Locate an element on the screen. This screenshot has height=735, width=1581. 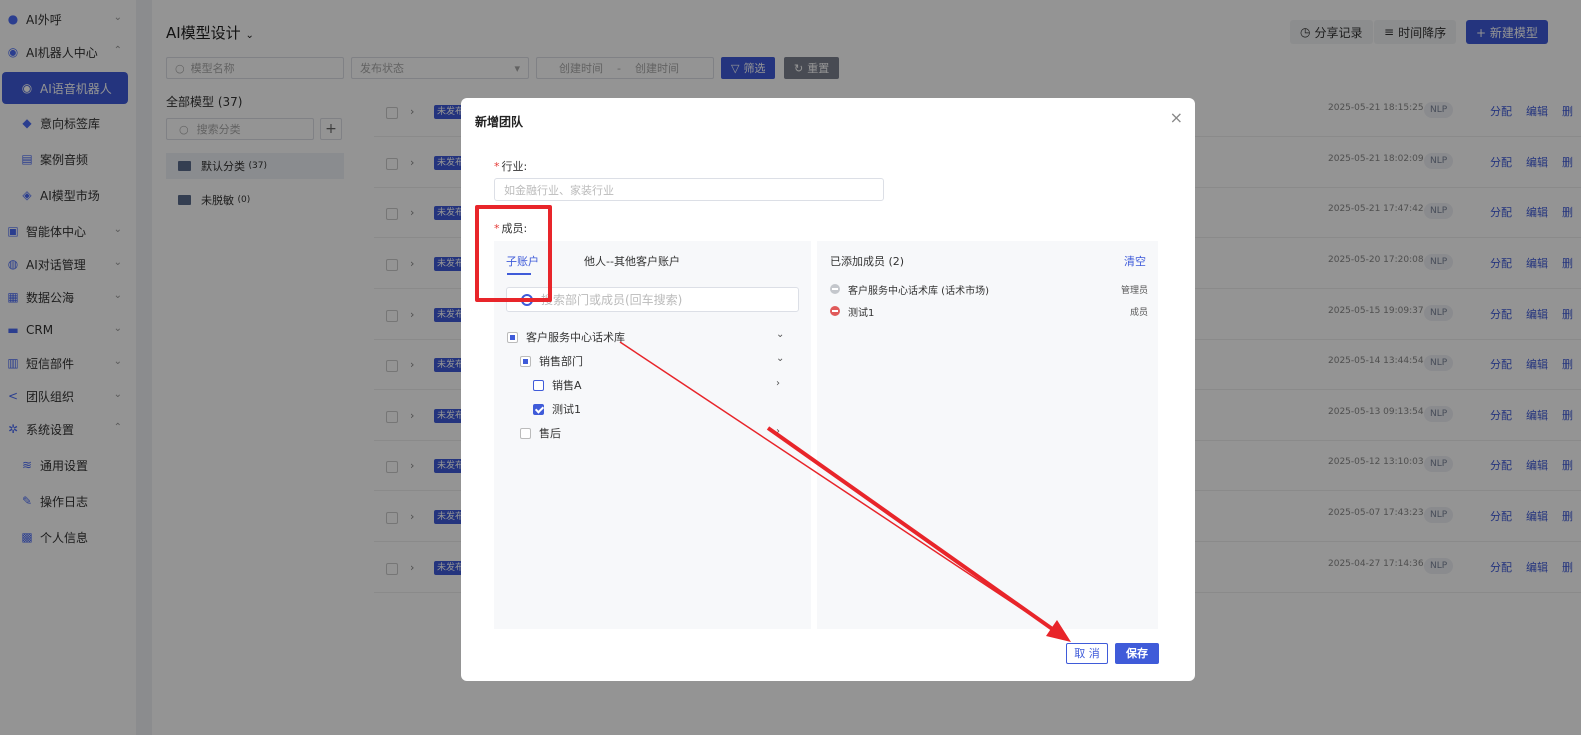
added-member-row: 测试1 成员 is located at coordinates (989, 311).